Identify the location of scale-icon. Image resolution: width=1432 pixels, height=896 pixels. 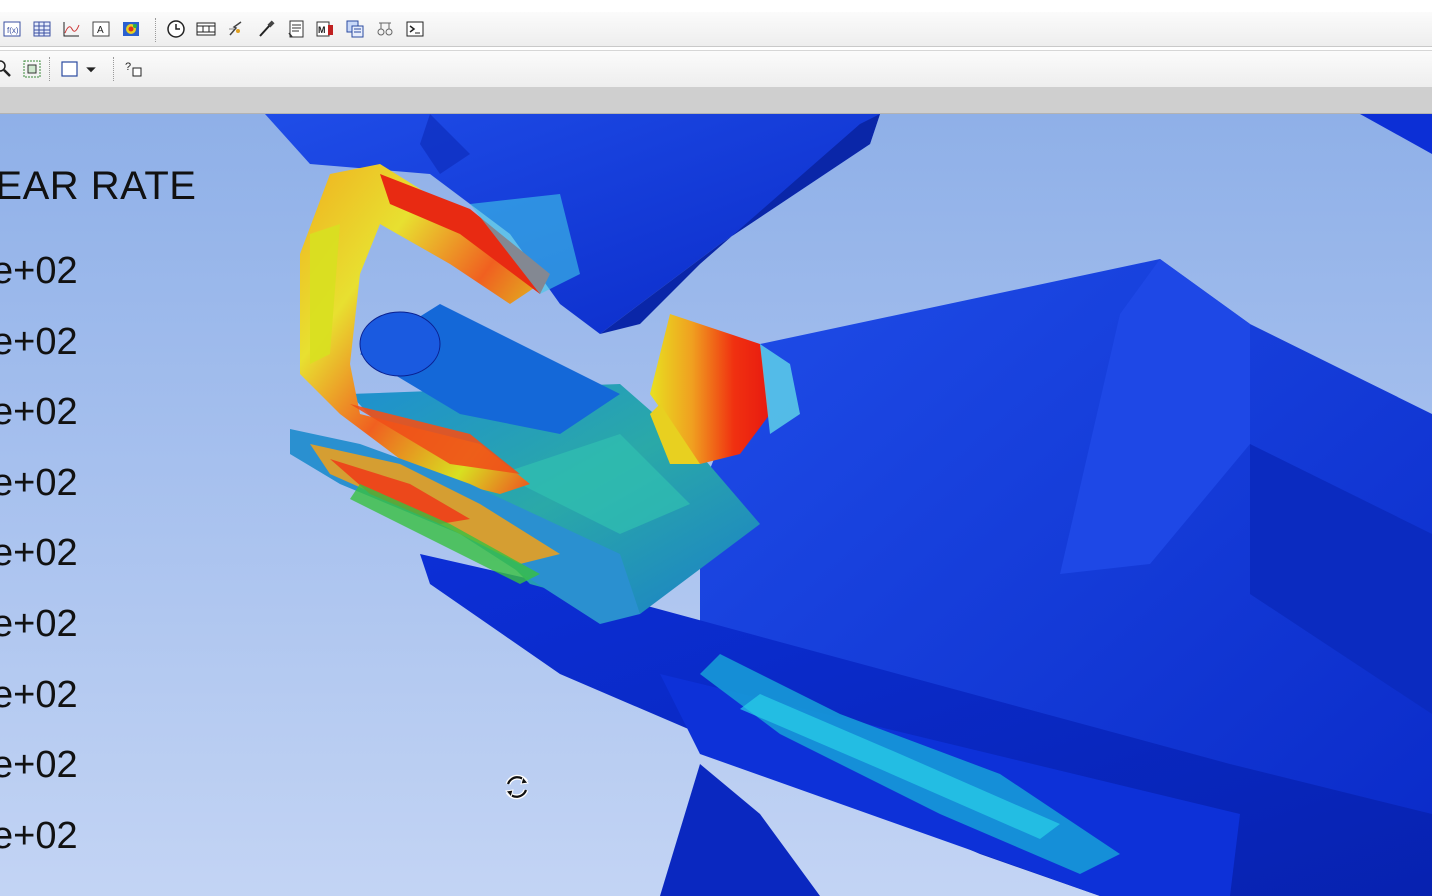
(385, 29).